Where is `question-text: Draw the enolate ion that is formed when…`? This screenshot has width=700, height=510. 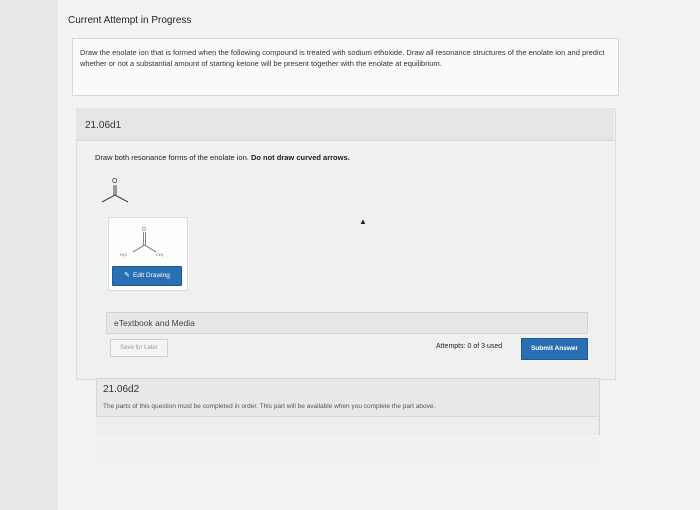
question-text: Draw the enolate ion that is formed when… is located at coordinates (342, 58).